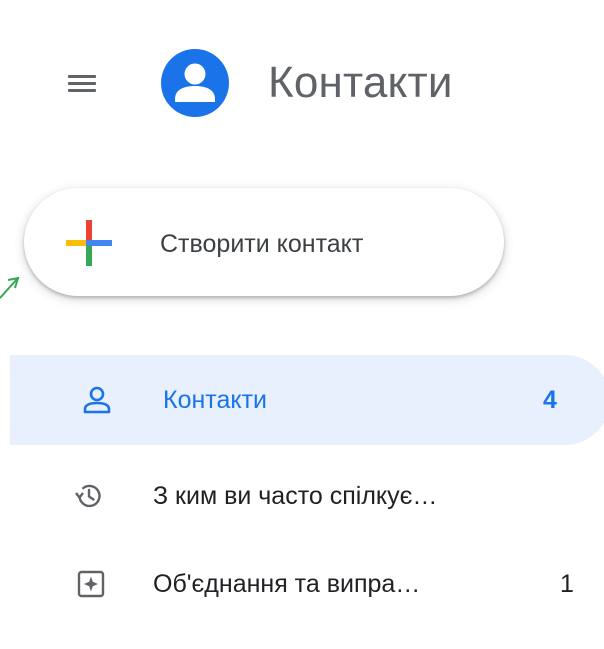 The image size is (604, 649). Describe the element at coordinates (215, 400) in the screenshot. I see `sidebar-item-label: Контакти` at that location.